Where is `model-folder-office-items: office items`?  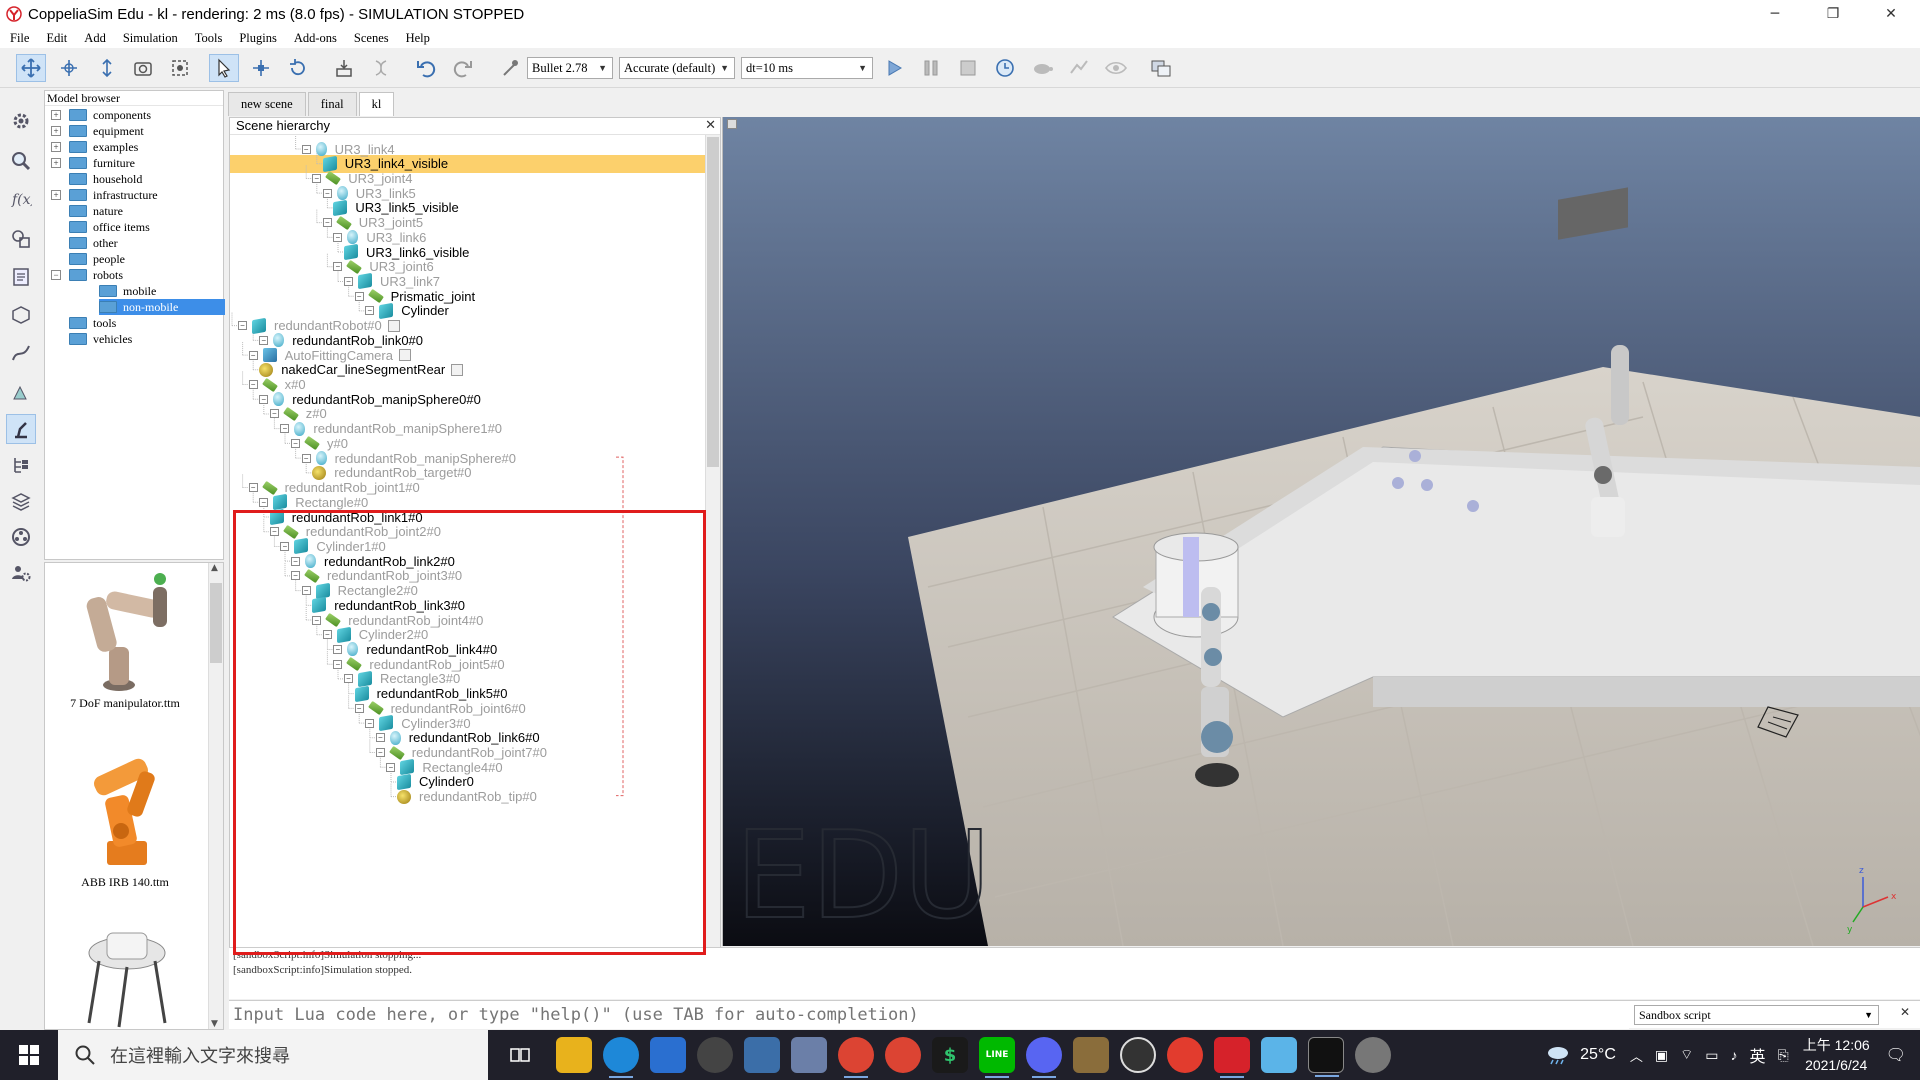 model-folder-office-items: office items is located at coordinates (109, 227).